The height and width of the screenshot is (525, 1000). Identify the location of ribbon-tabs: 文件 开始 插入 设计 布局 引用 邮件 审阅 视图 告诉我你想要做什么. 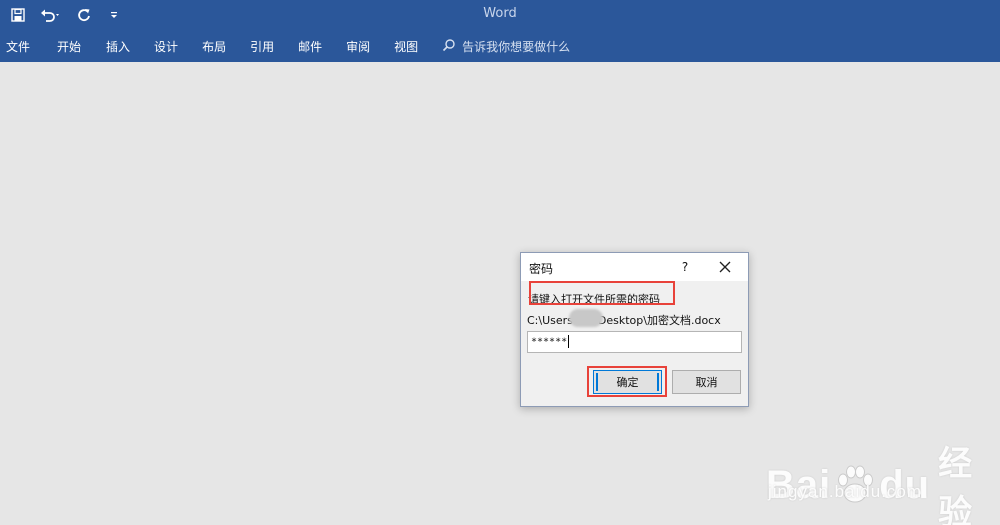
(500, 46).